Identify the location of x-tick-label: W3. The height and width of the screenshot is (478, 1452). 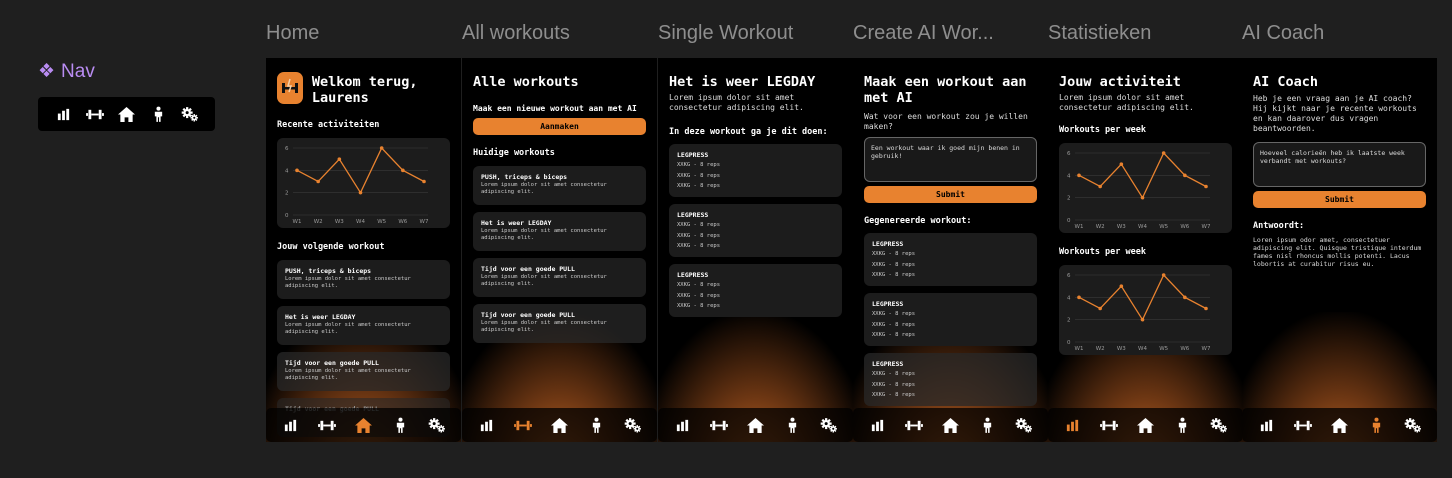
(1121, 349).